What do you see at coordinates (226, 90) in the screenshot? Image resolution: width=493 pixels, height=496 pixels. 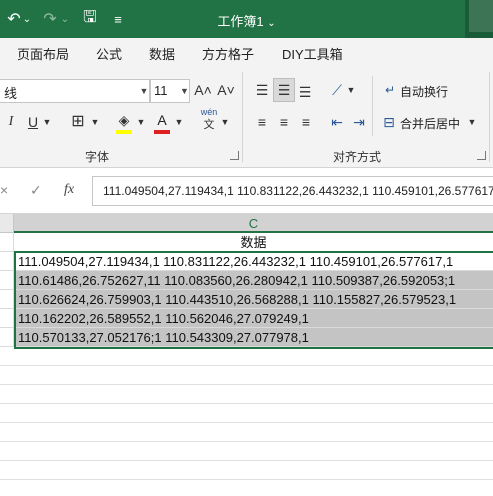 I see `shrink-font-button: A˅` at bounding box center [226, 90].